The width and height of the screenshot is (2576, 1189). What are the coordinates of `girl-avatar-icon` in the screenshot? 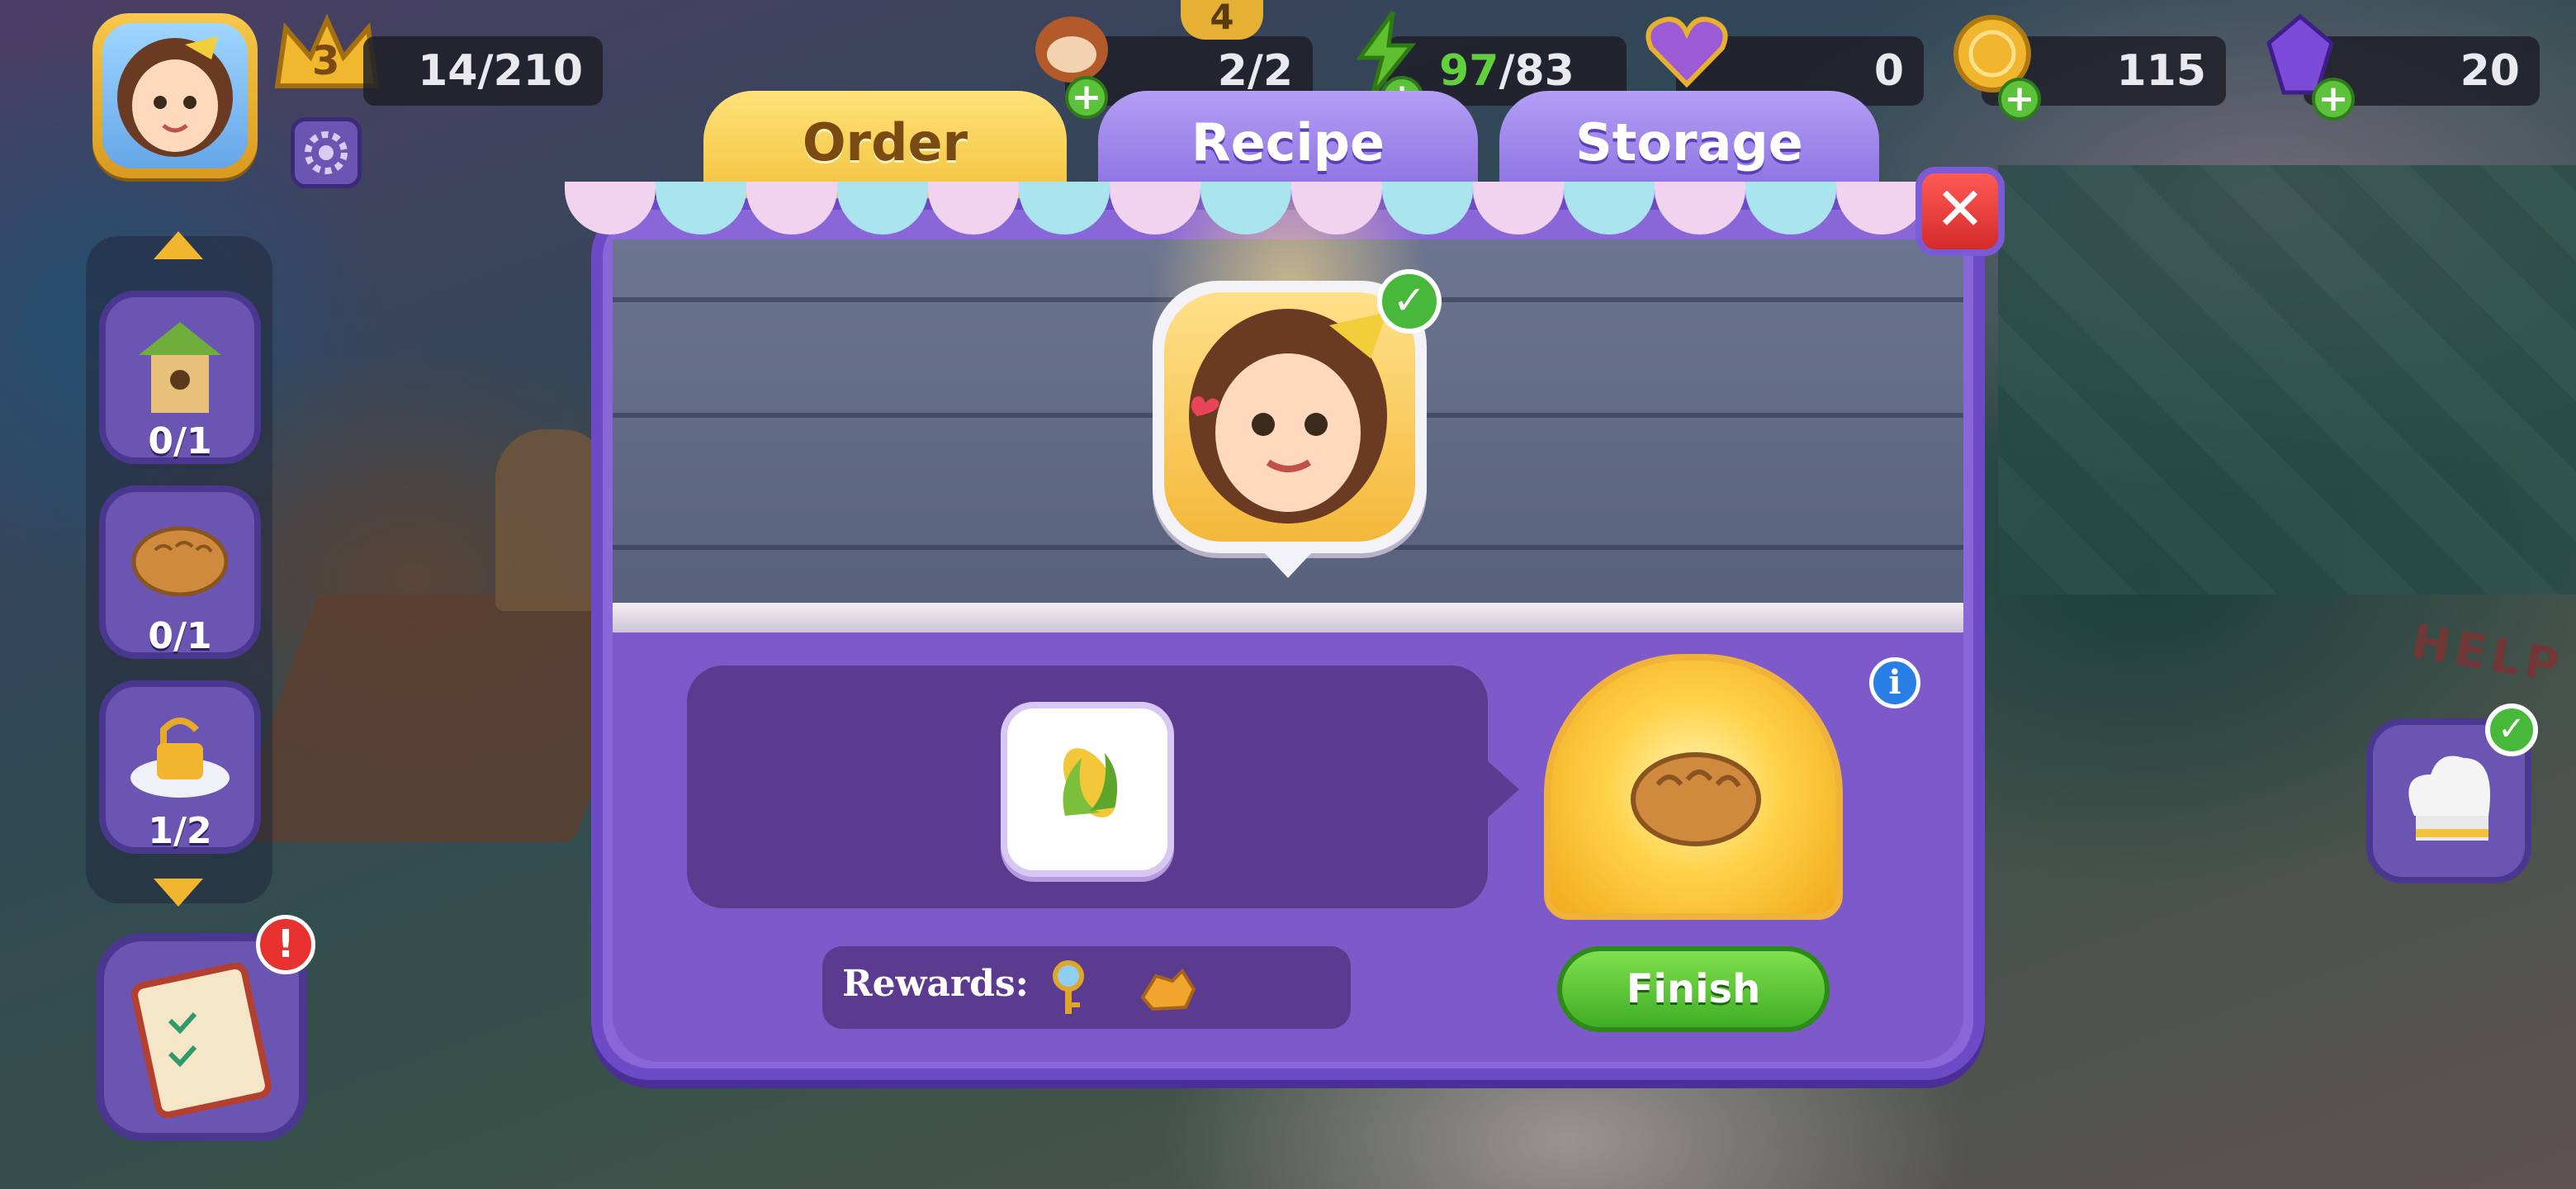 It's located at (175, 96).